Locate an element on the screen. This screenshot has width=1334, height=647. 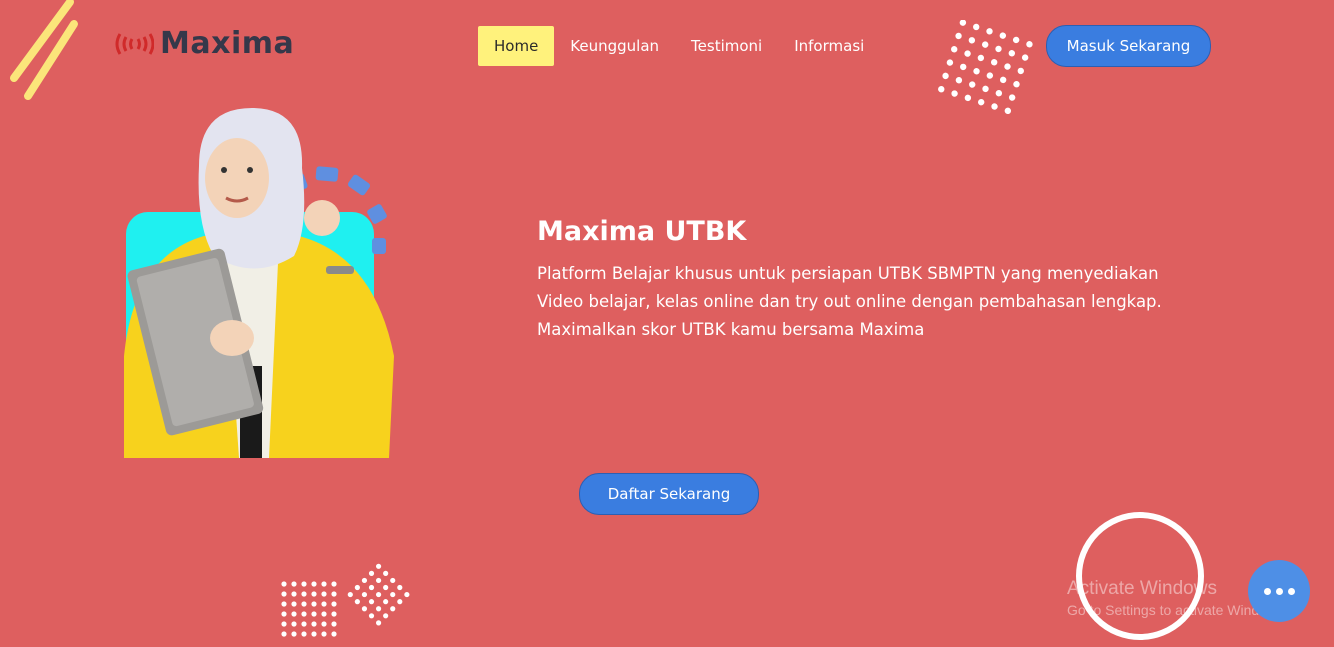
more-dots-icon is located at coordinates (1279, 591).